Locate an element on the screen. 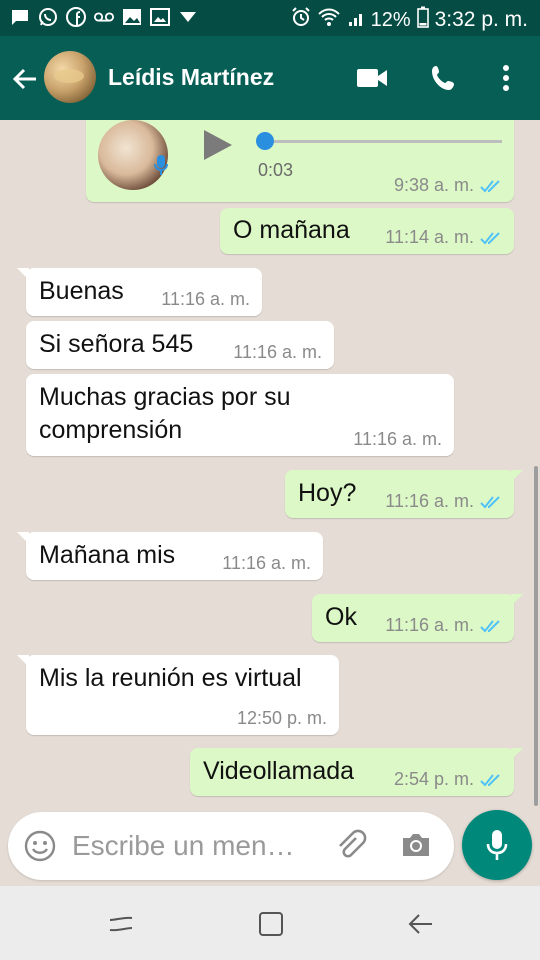 This screenshot has height=960, width=540. battery-level: 12% is located at coordinates (390, 19).